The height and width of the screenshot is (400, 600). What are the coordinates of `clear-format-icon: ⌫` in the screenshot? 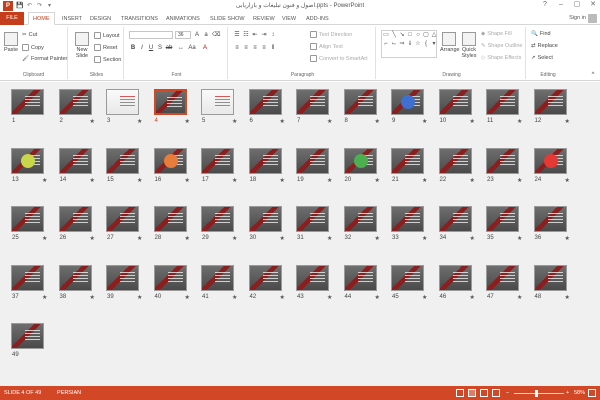 It's located at (216, 35).